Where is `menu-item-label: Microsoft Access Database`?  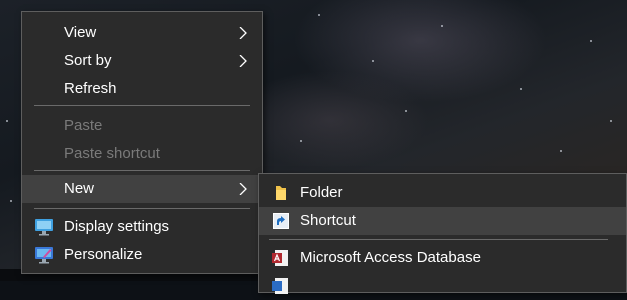
menu-item-label: Microsoft Access Database is located at coordinates (390, 257).